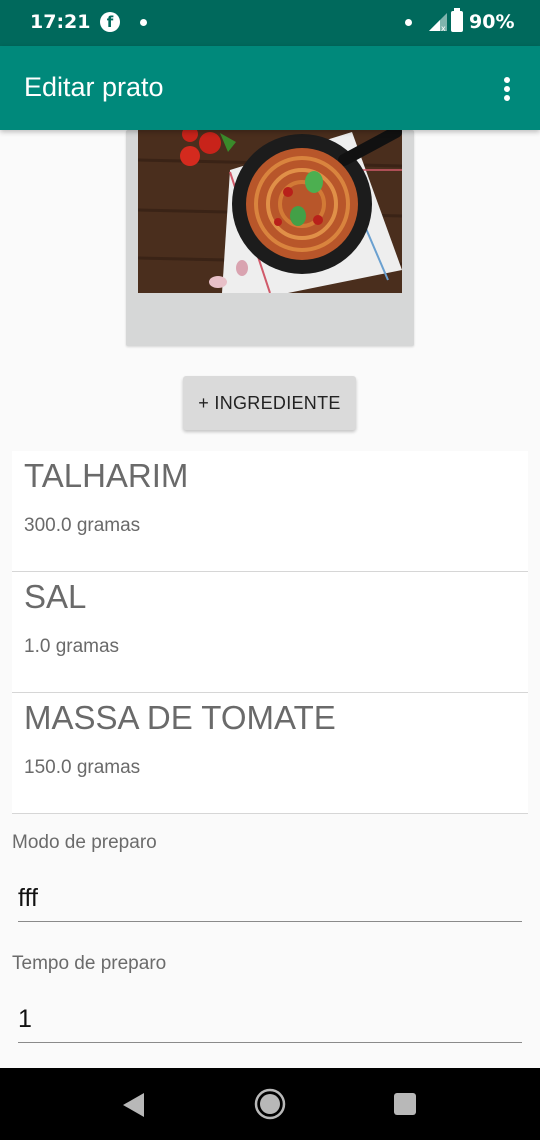 The width and height of the screenshot is (540, 1140). What do you see at coordinates (89, 963) in the screenshot?
I see `tempo-preparo-label: Tempo de preparo` at bounding box center [89, 963].